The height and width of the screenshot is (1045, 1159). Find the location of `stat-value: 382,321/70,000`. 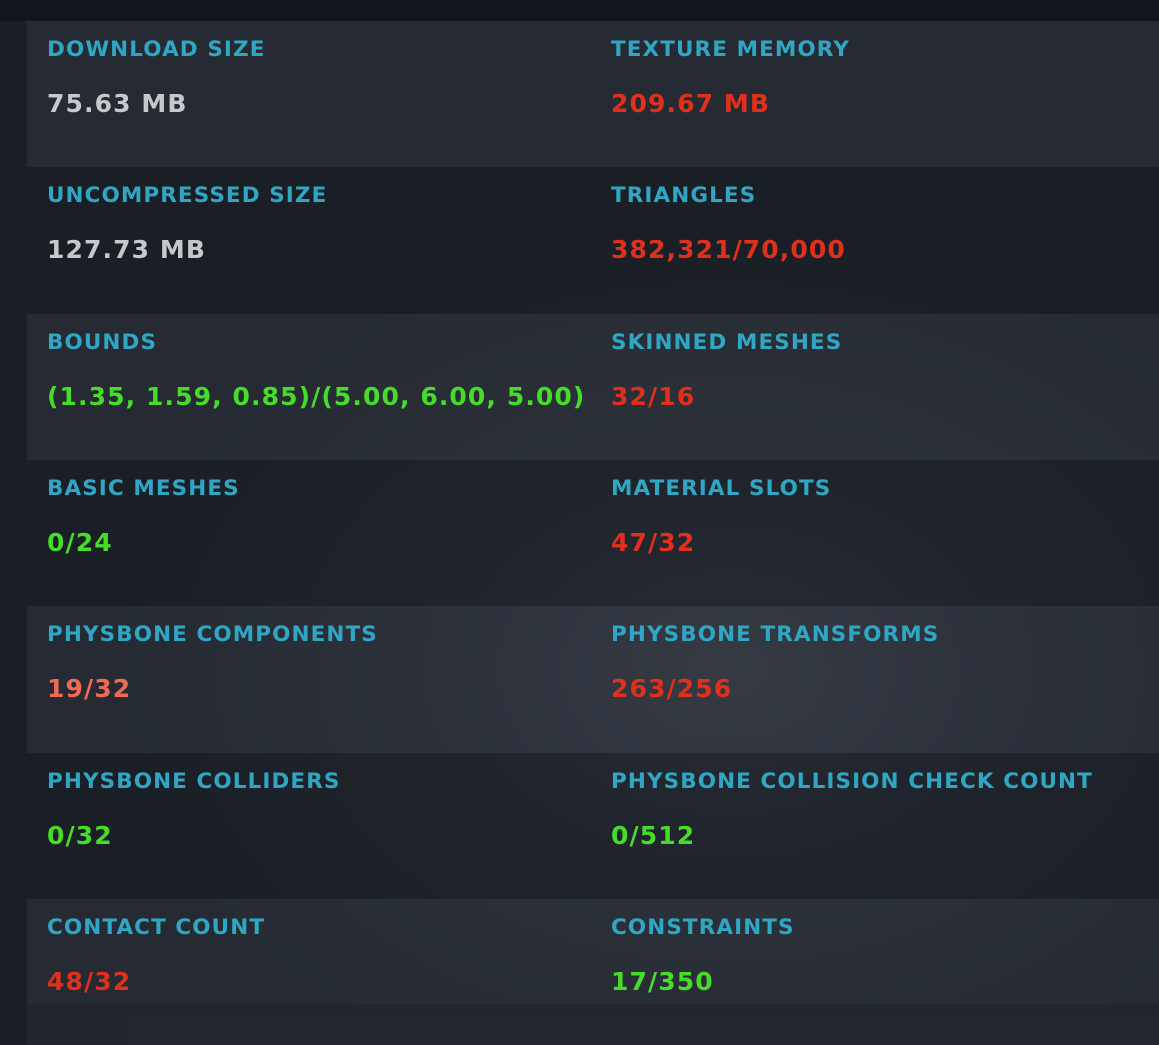

stat-value: 382,321/70,000 is located at coordinates (728, 250).